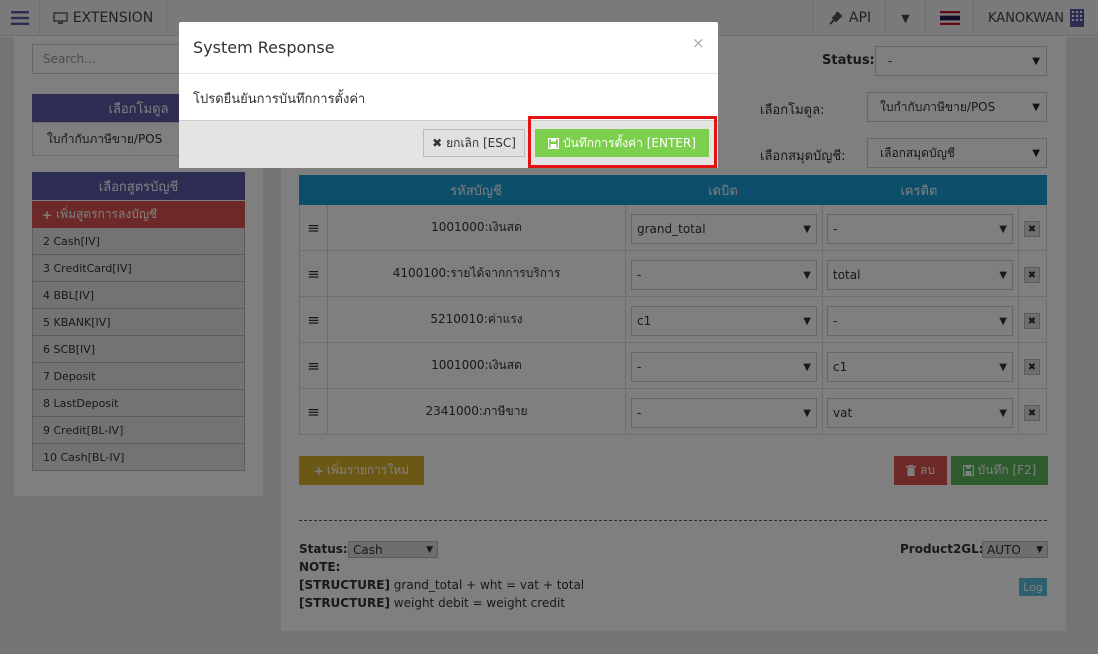 The image size is (1098, 654). What do you see at coordinates (448, 73) in the screenshot?
I see `modal-divider` at bounding box center [448, 73].